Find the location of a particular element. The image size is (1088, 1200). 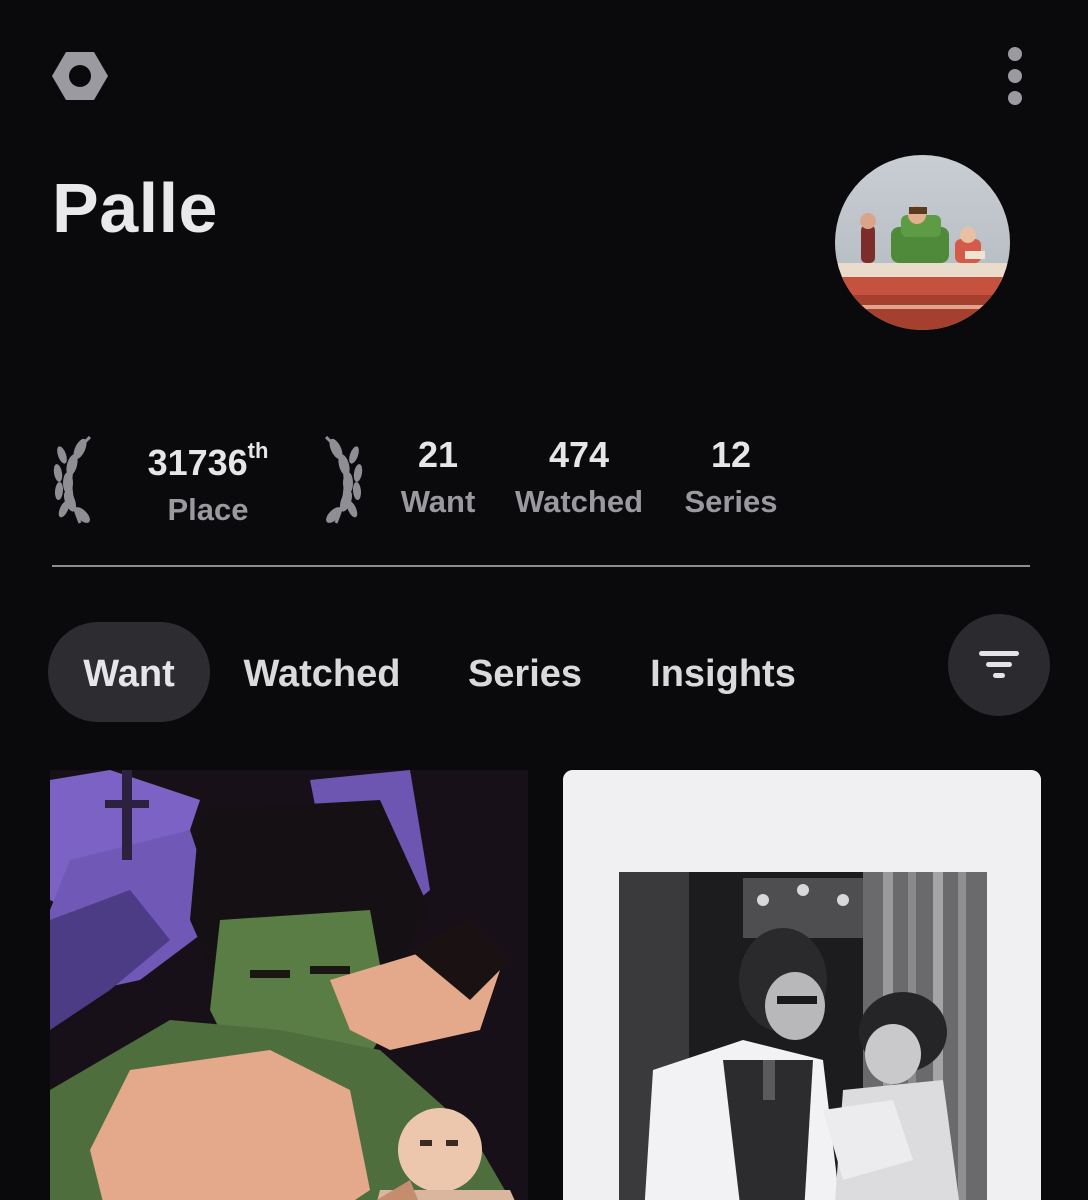

stat-series-label: Series is located at coordinates (731, 501).